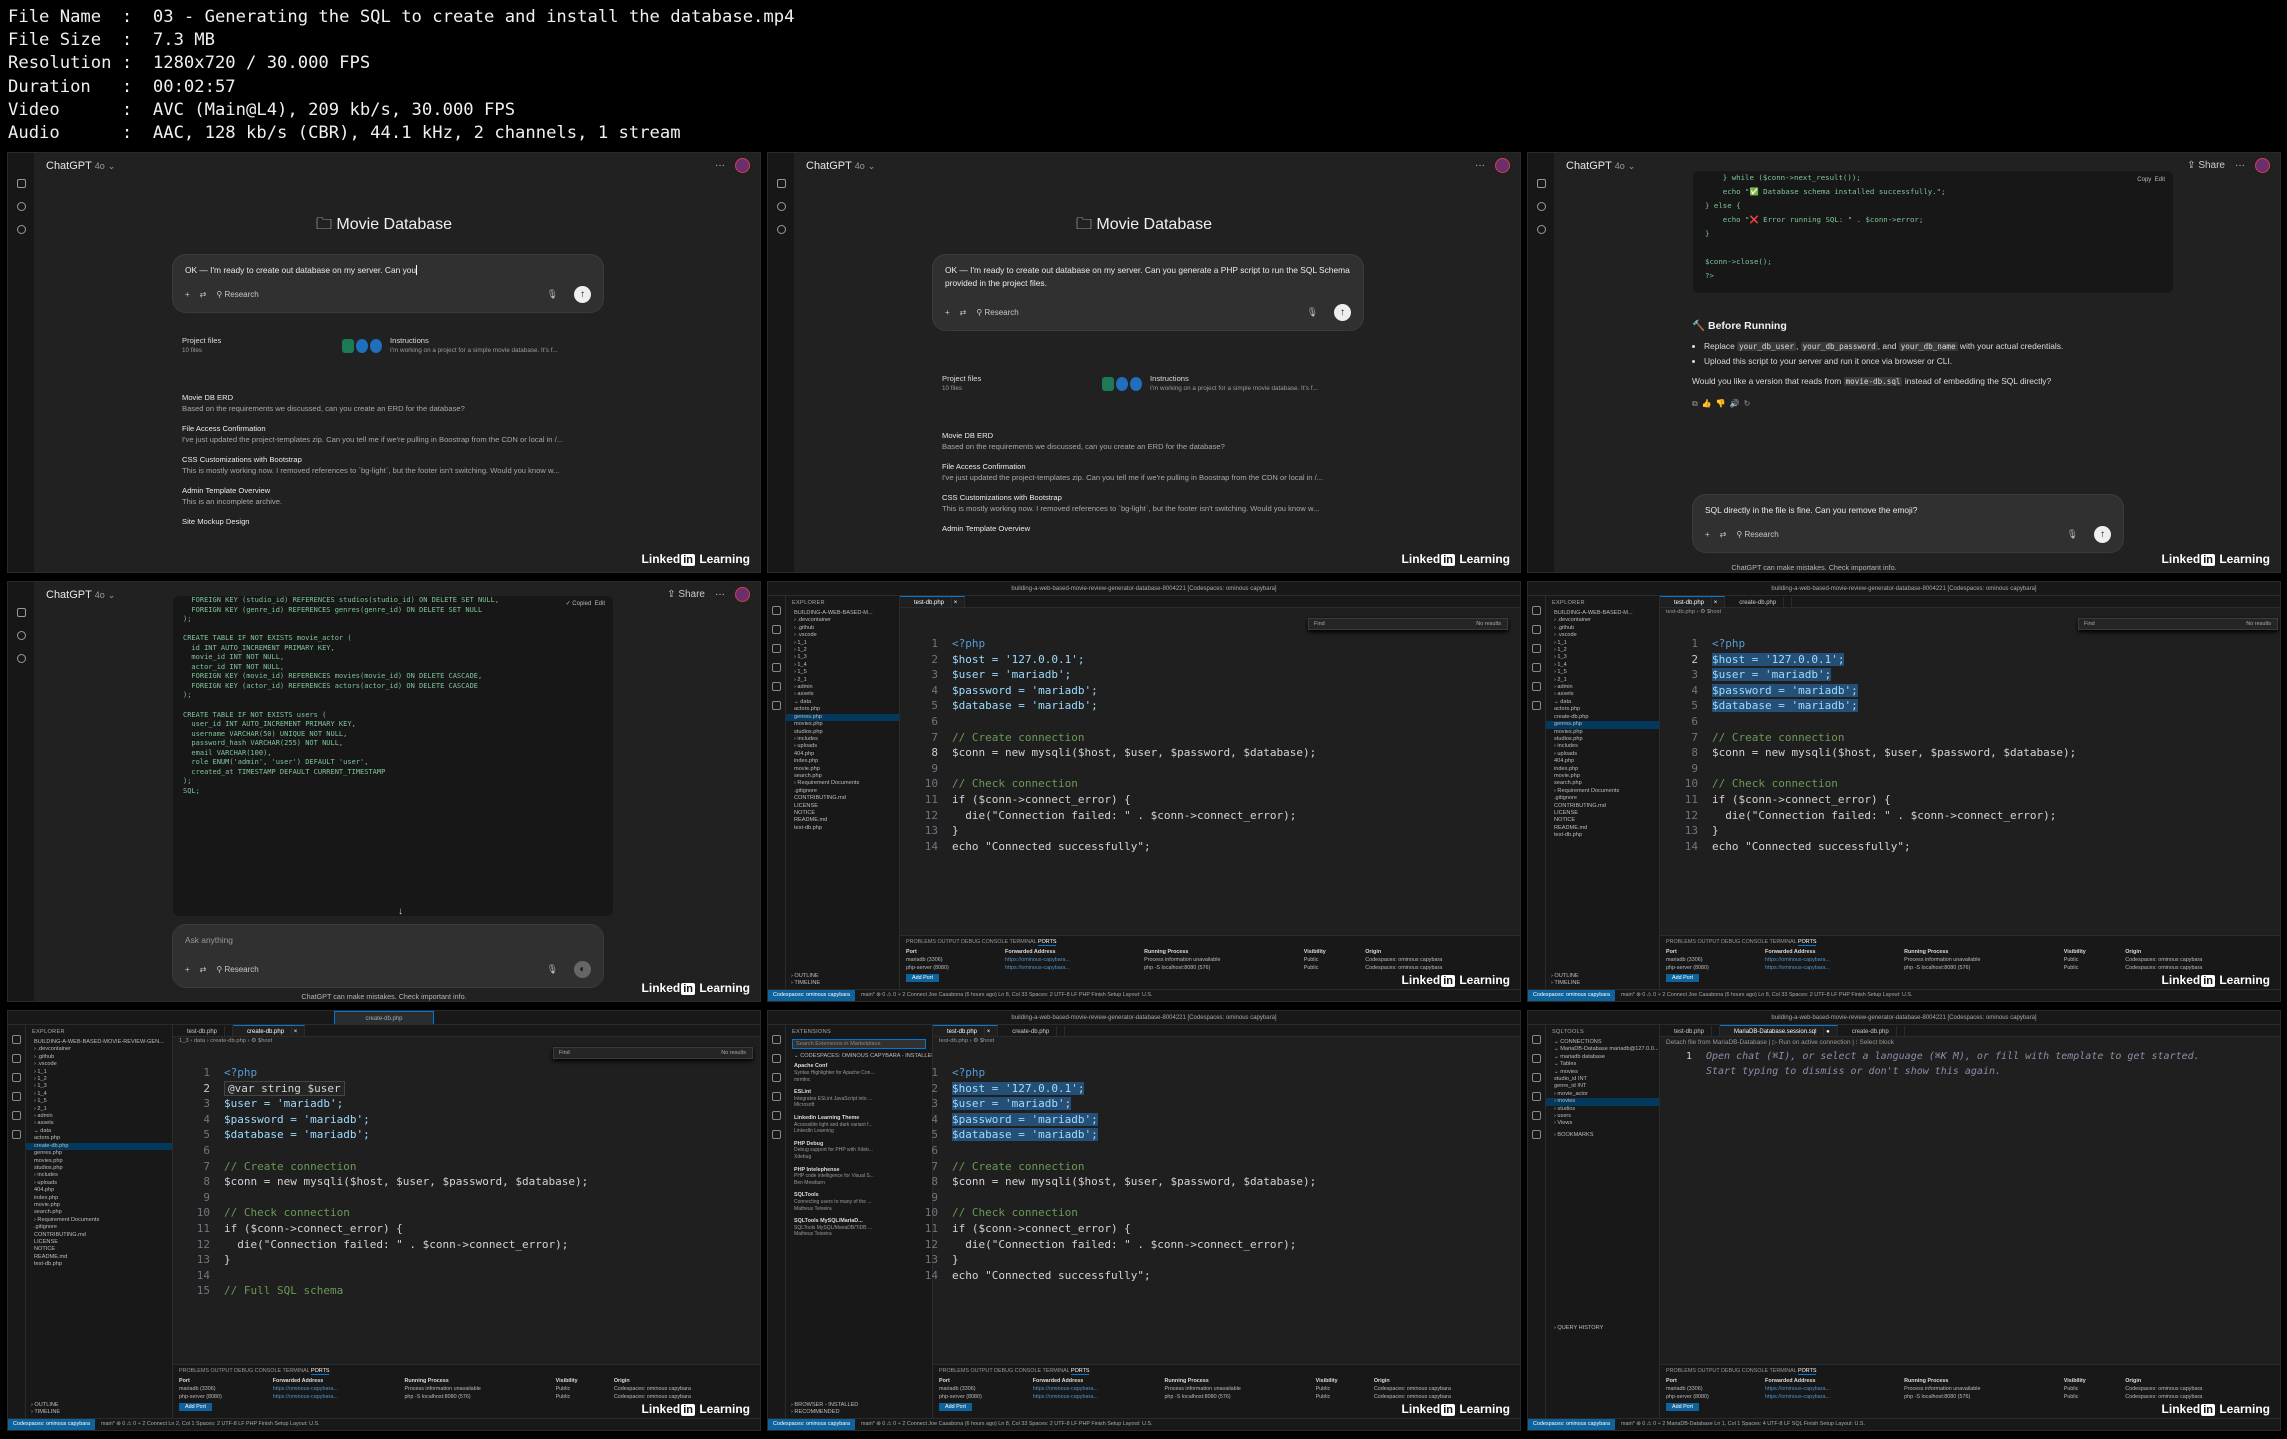 This screenshot has height=1439, width=2287. Describe the element at coordinates (99, 1257) in the screenshot. I see `tree-item: README.md` at that location.